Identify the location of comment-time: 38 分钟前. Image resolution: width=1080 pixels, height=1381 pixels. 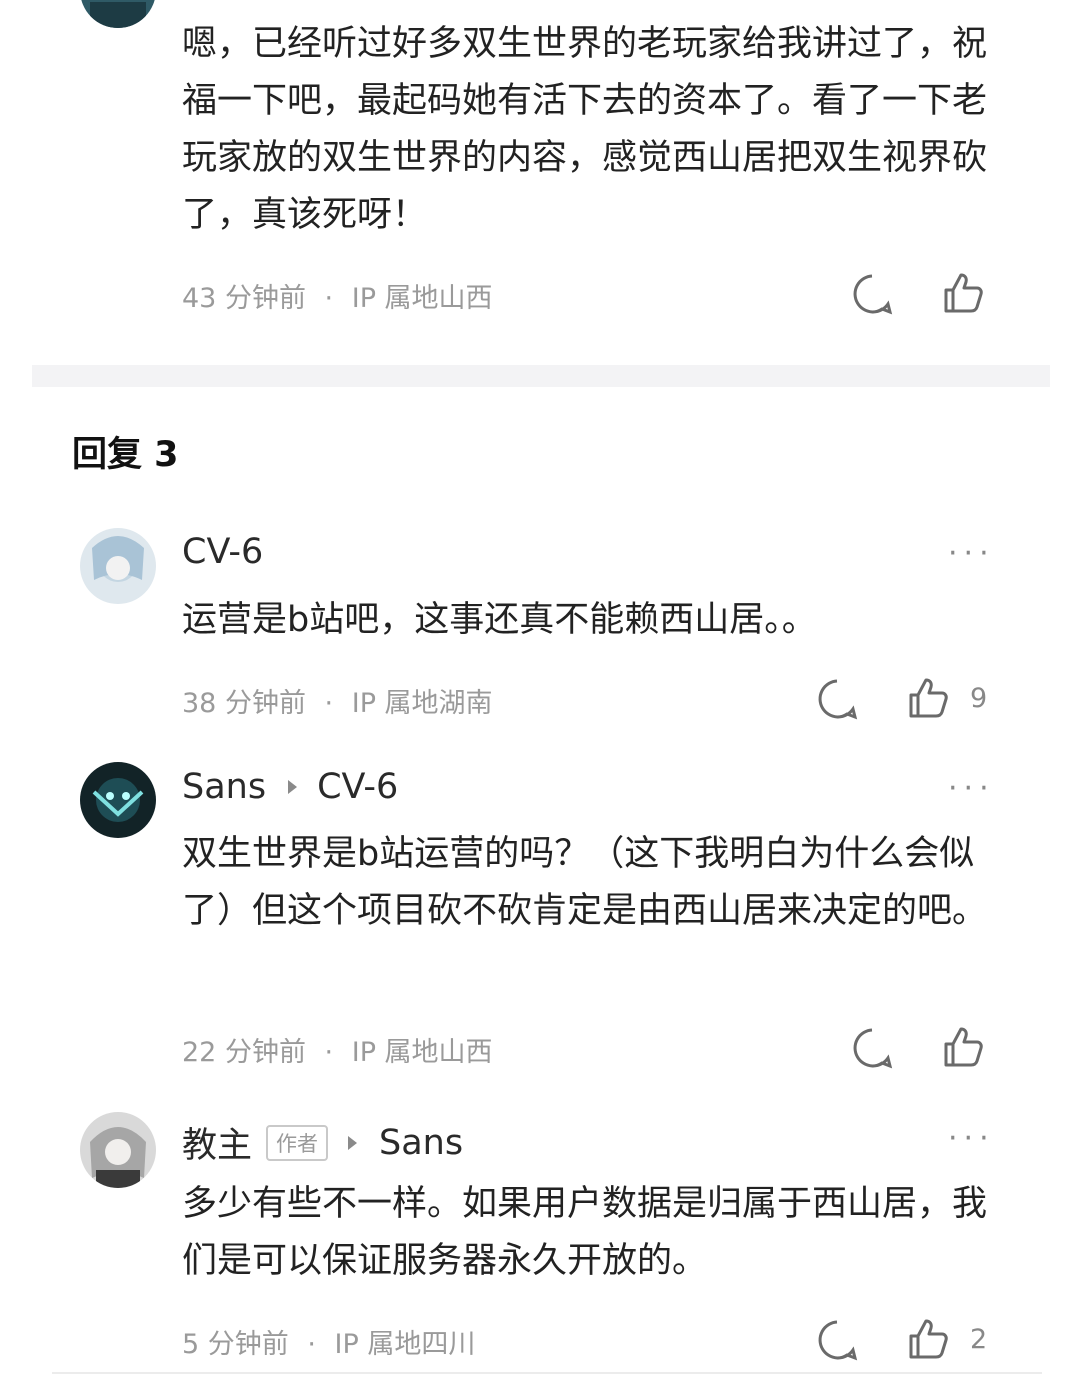
(244, 703).